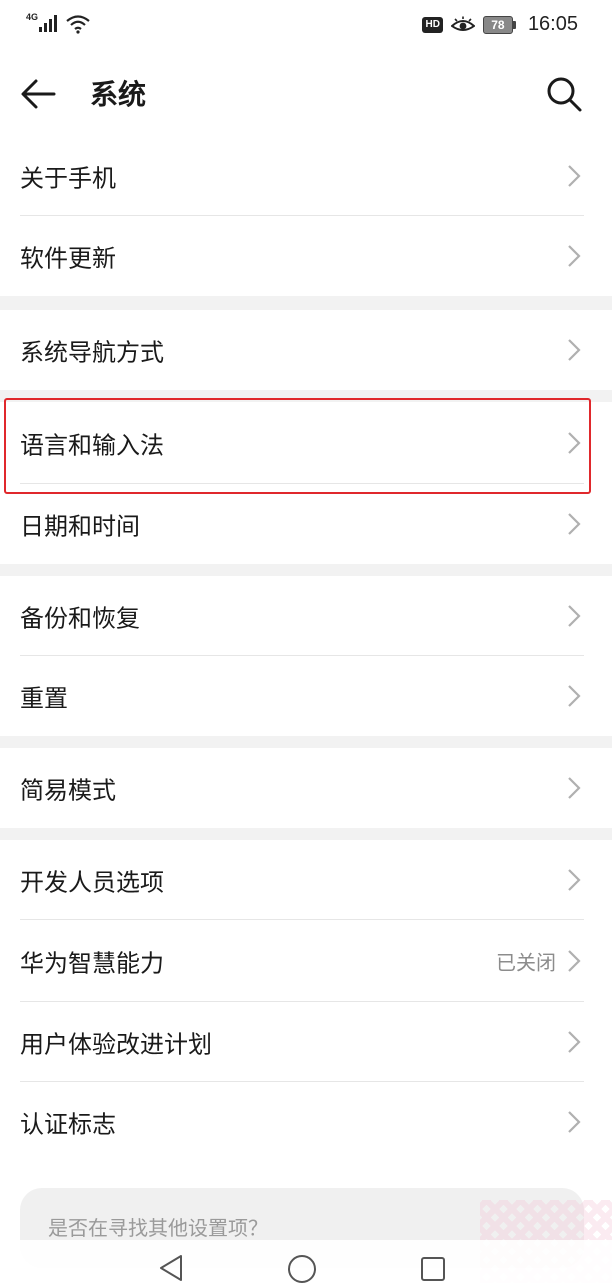  Describe the element at coordinates (462, 23) in the screenshot. I see `eye-comfort-icon` at that location.